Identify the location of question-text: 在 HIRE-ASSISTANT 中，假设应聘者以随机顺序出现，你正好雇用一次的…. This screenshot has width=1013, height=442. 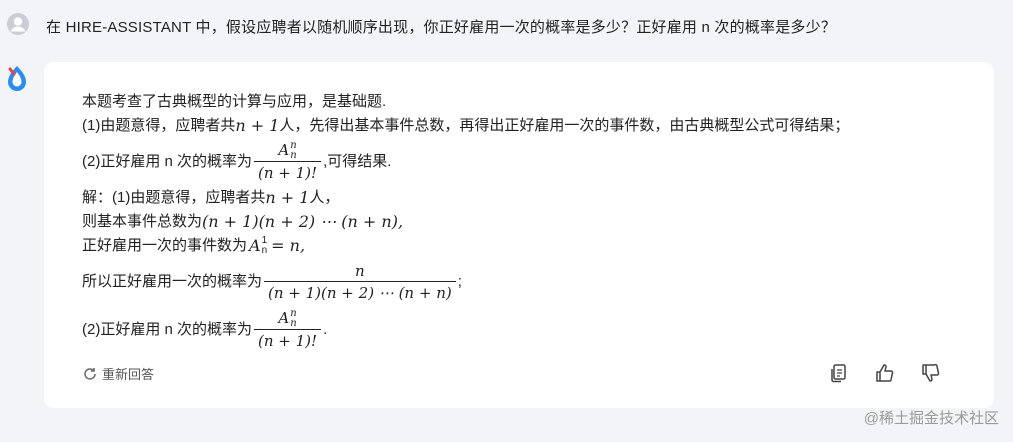
(441, 27).